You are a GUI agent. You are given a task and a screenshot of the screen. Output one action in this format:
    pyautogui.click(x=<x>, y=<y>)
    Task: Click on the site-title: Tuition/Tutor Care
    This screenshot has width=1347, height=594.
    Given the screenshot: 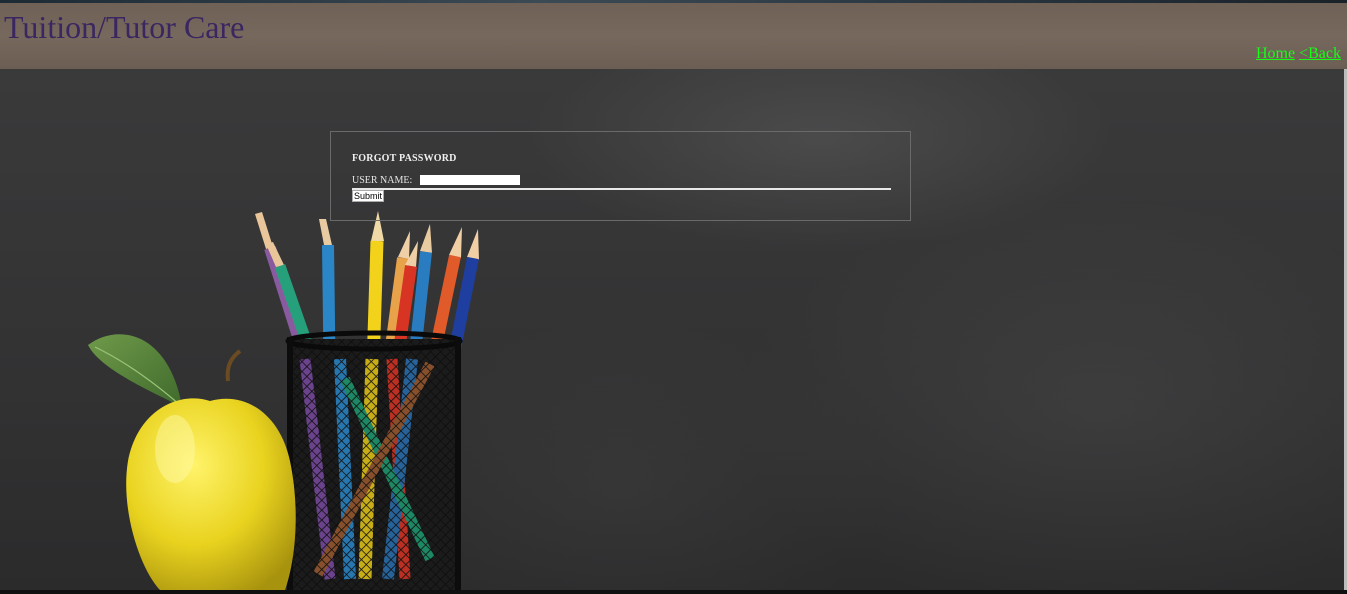 What is the action you would take?
    pyautogui.click(x=124, y=27)
    